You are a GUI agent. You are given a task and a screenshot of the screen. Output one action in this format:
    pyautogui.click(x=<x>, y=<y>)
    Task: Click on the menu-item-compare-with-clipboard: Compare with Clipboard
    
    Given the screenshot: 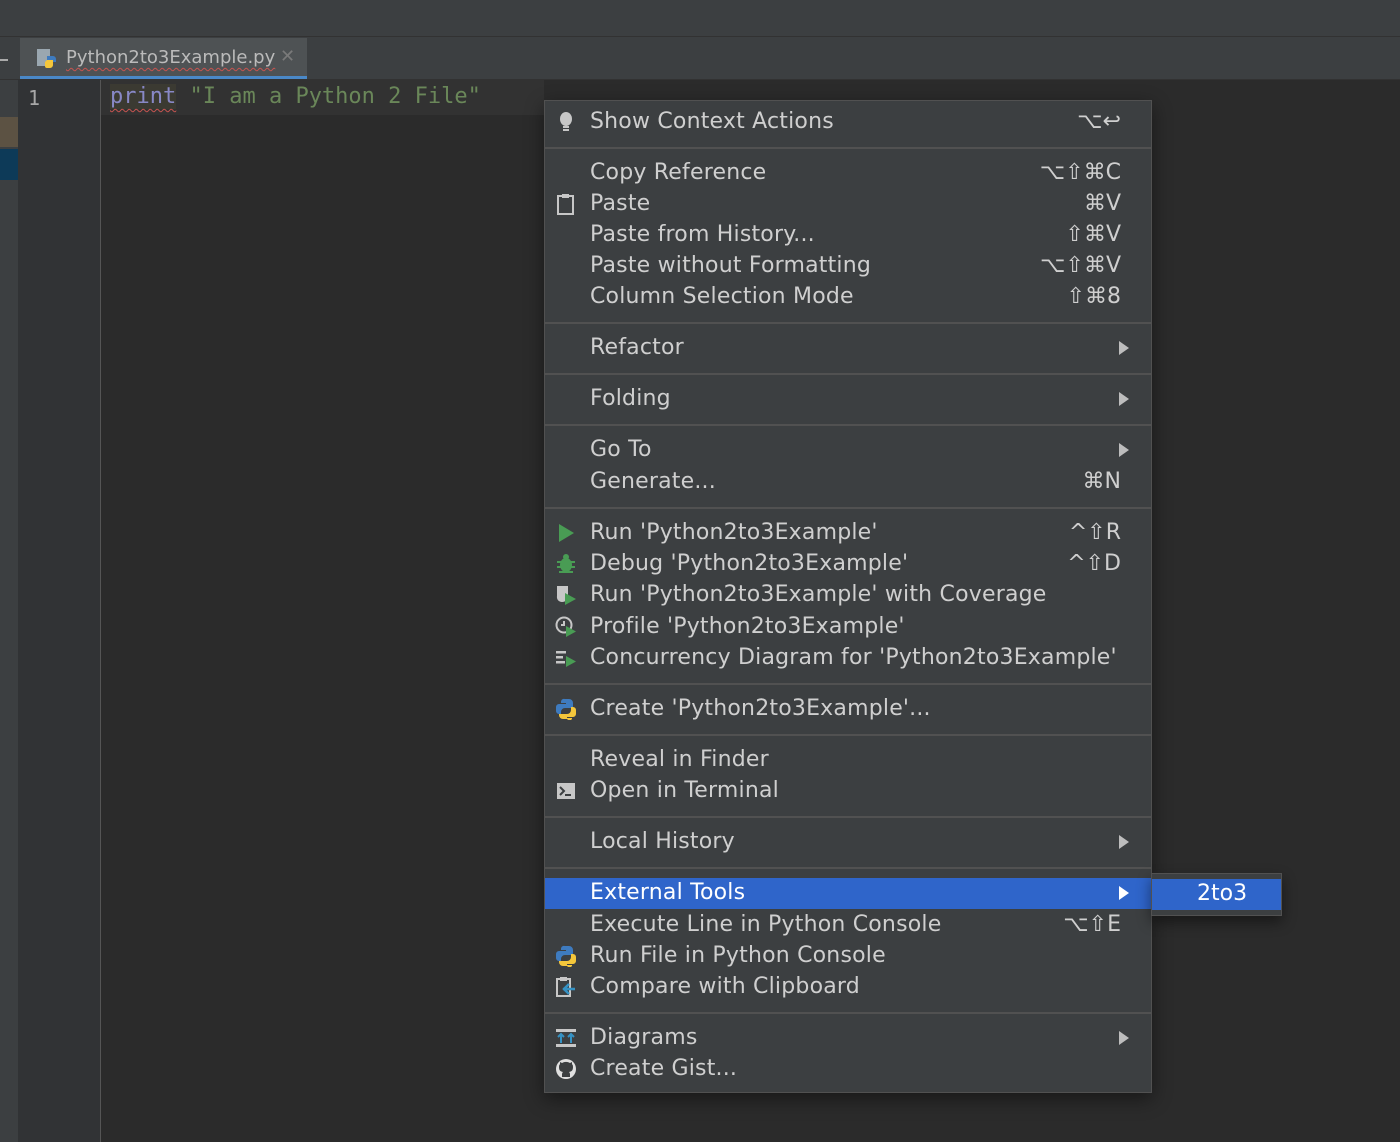 What is the action you would take?
    pyautogui.click(x=848, y=987)
    